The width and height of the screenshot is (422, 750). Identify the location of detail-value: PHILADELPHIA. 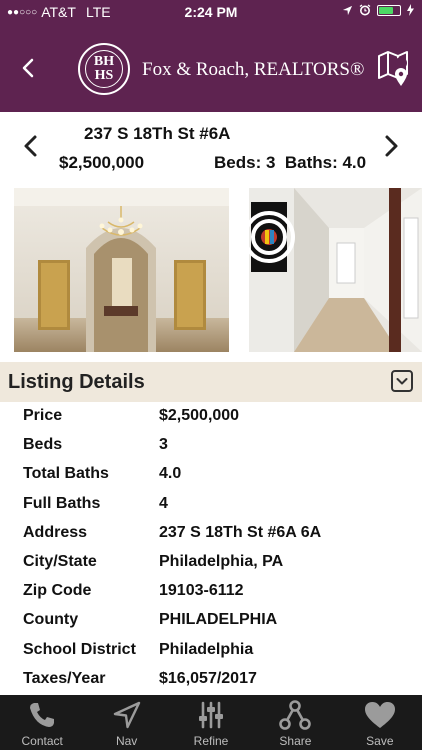
(218, 620).